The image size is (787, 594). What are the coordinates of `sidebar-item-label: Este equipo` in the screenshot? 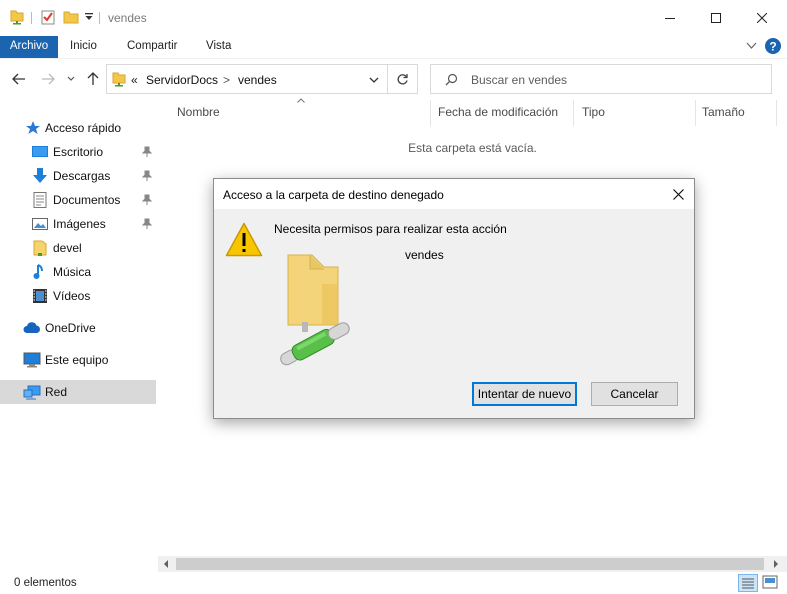 It's located at (77, 360).